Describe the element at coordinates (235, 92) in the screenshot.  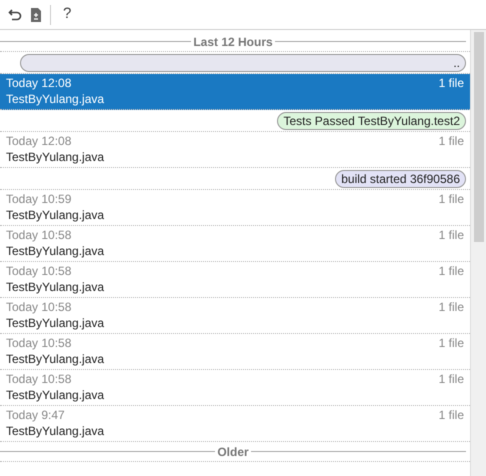
I see `history-entry: Today 12:08 1 file TestByYulang.java` at that location.